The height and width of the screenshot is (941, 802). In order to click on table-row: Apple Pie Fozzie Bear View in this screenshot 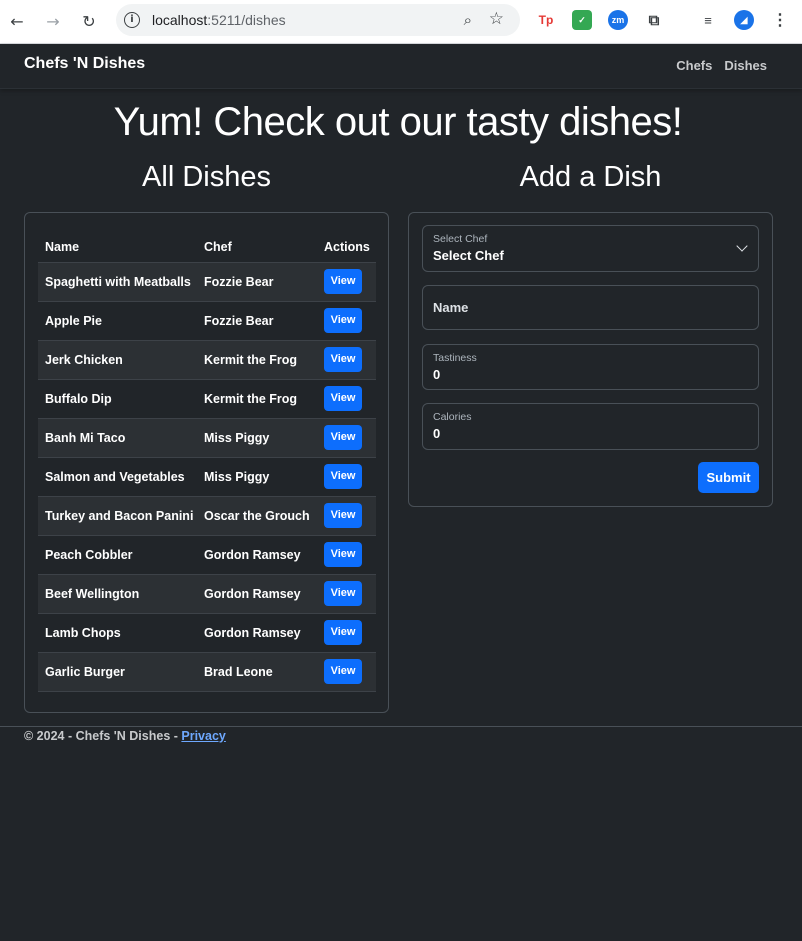, I will do `click(207, 320)`.